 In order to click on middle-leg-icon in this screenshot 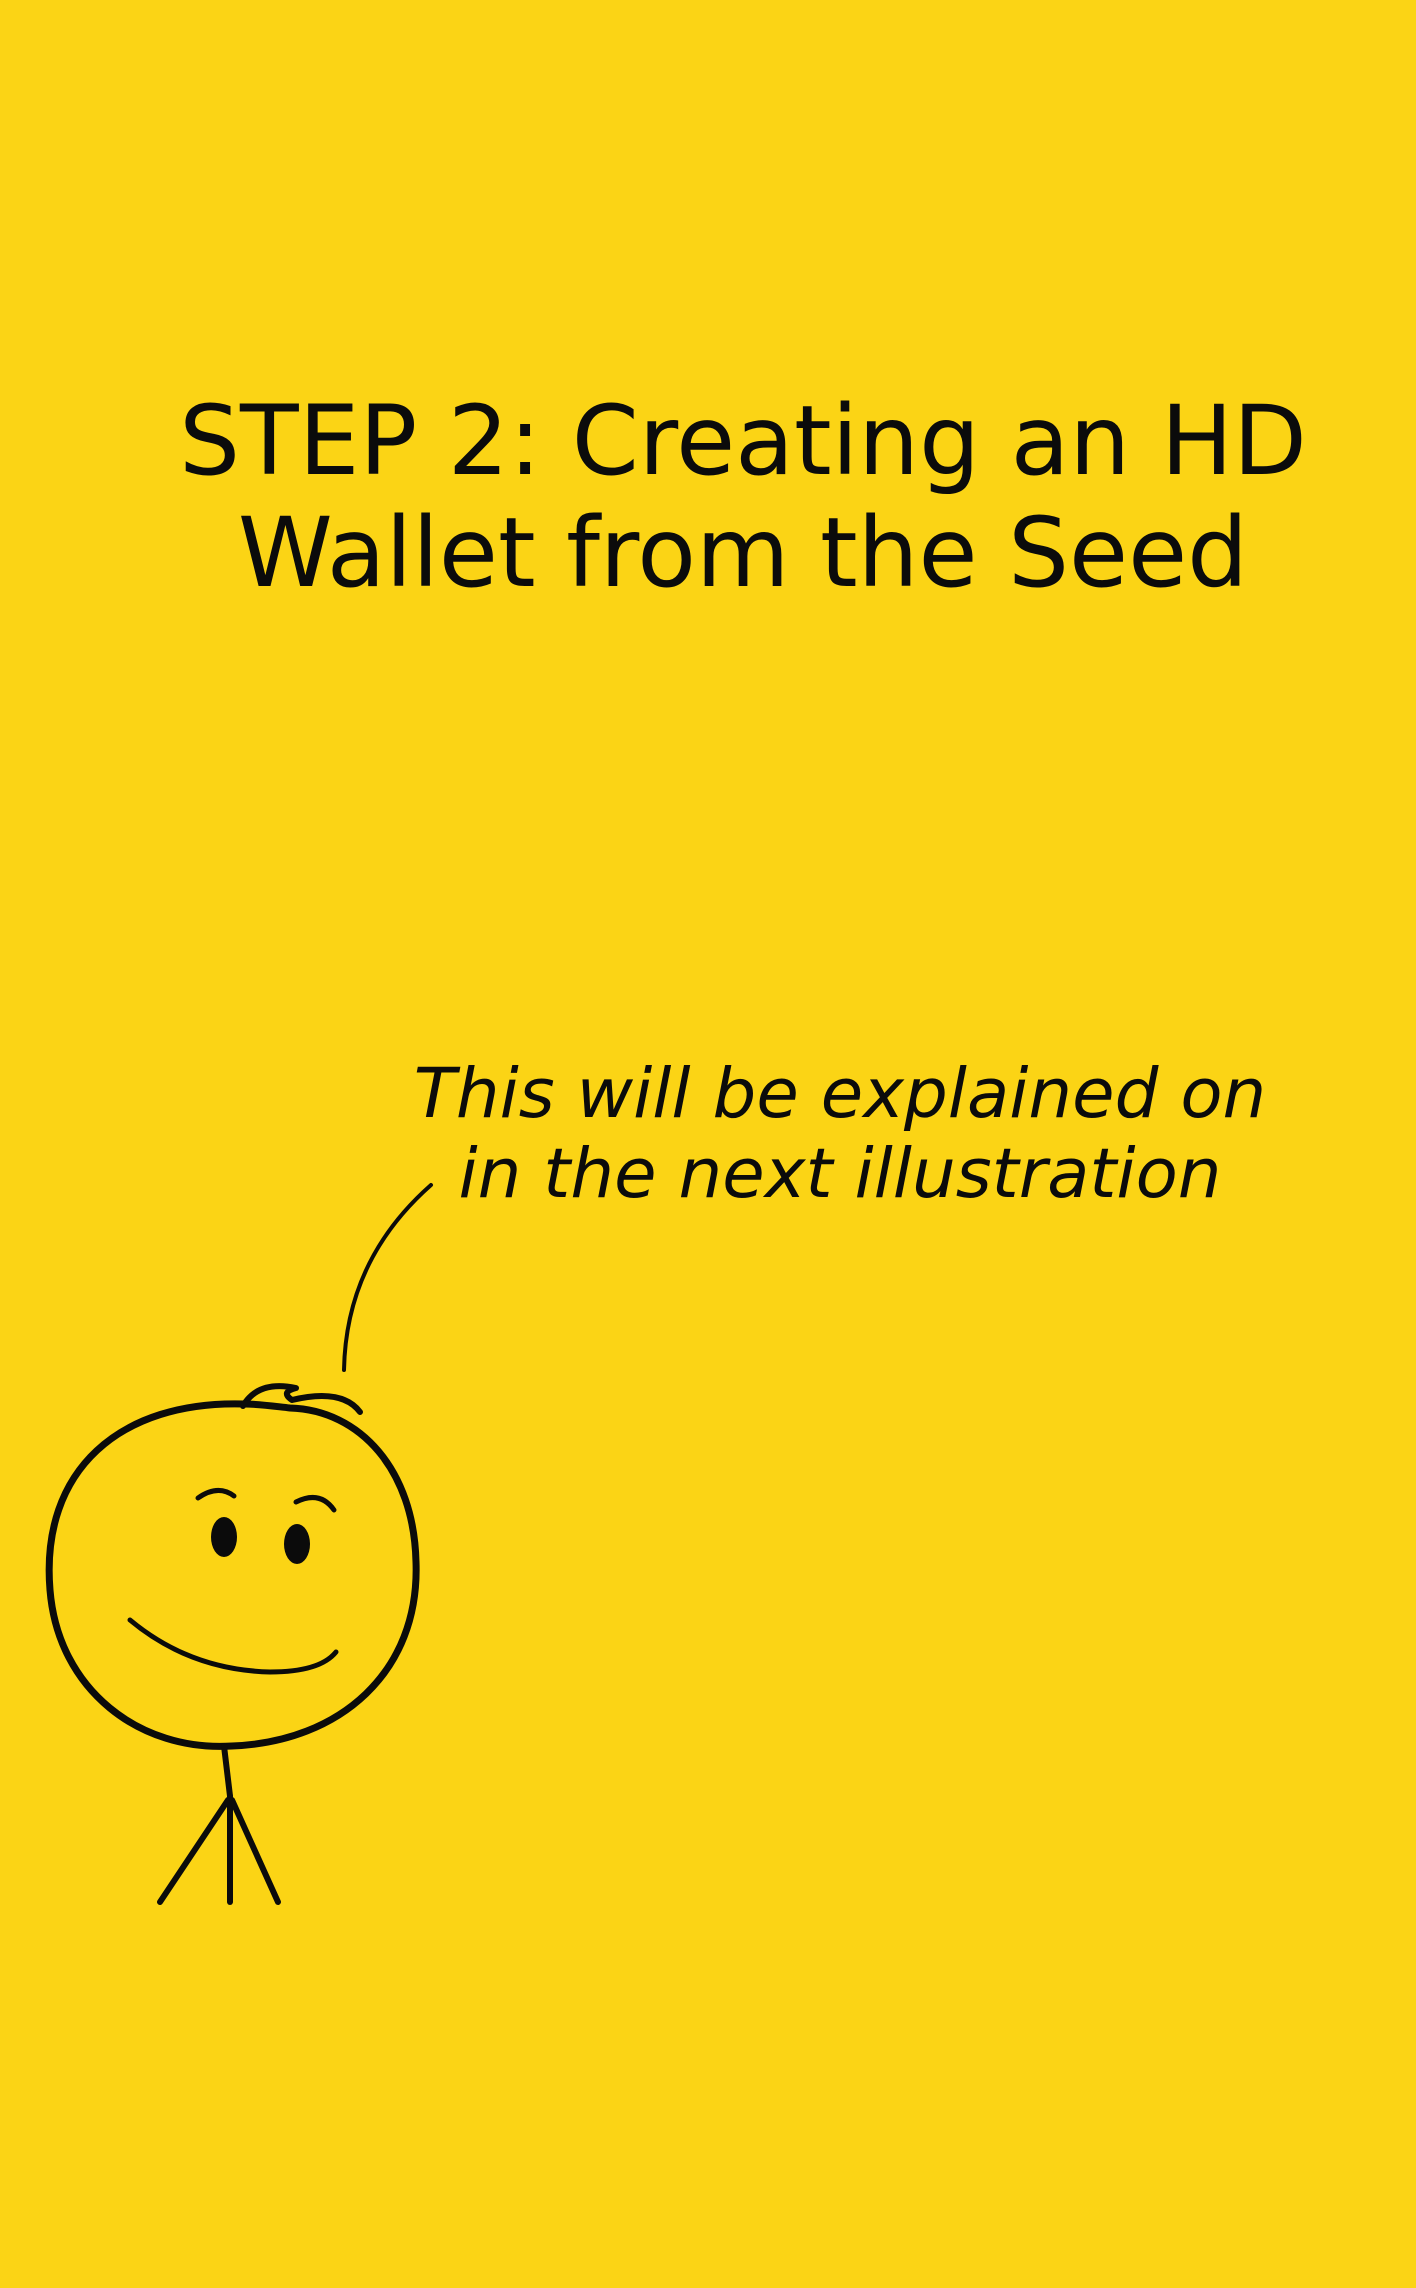, I will do `click(194, 1851)`.